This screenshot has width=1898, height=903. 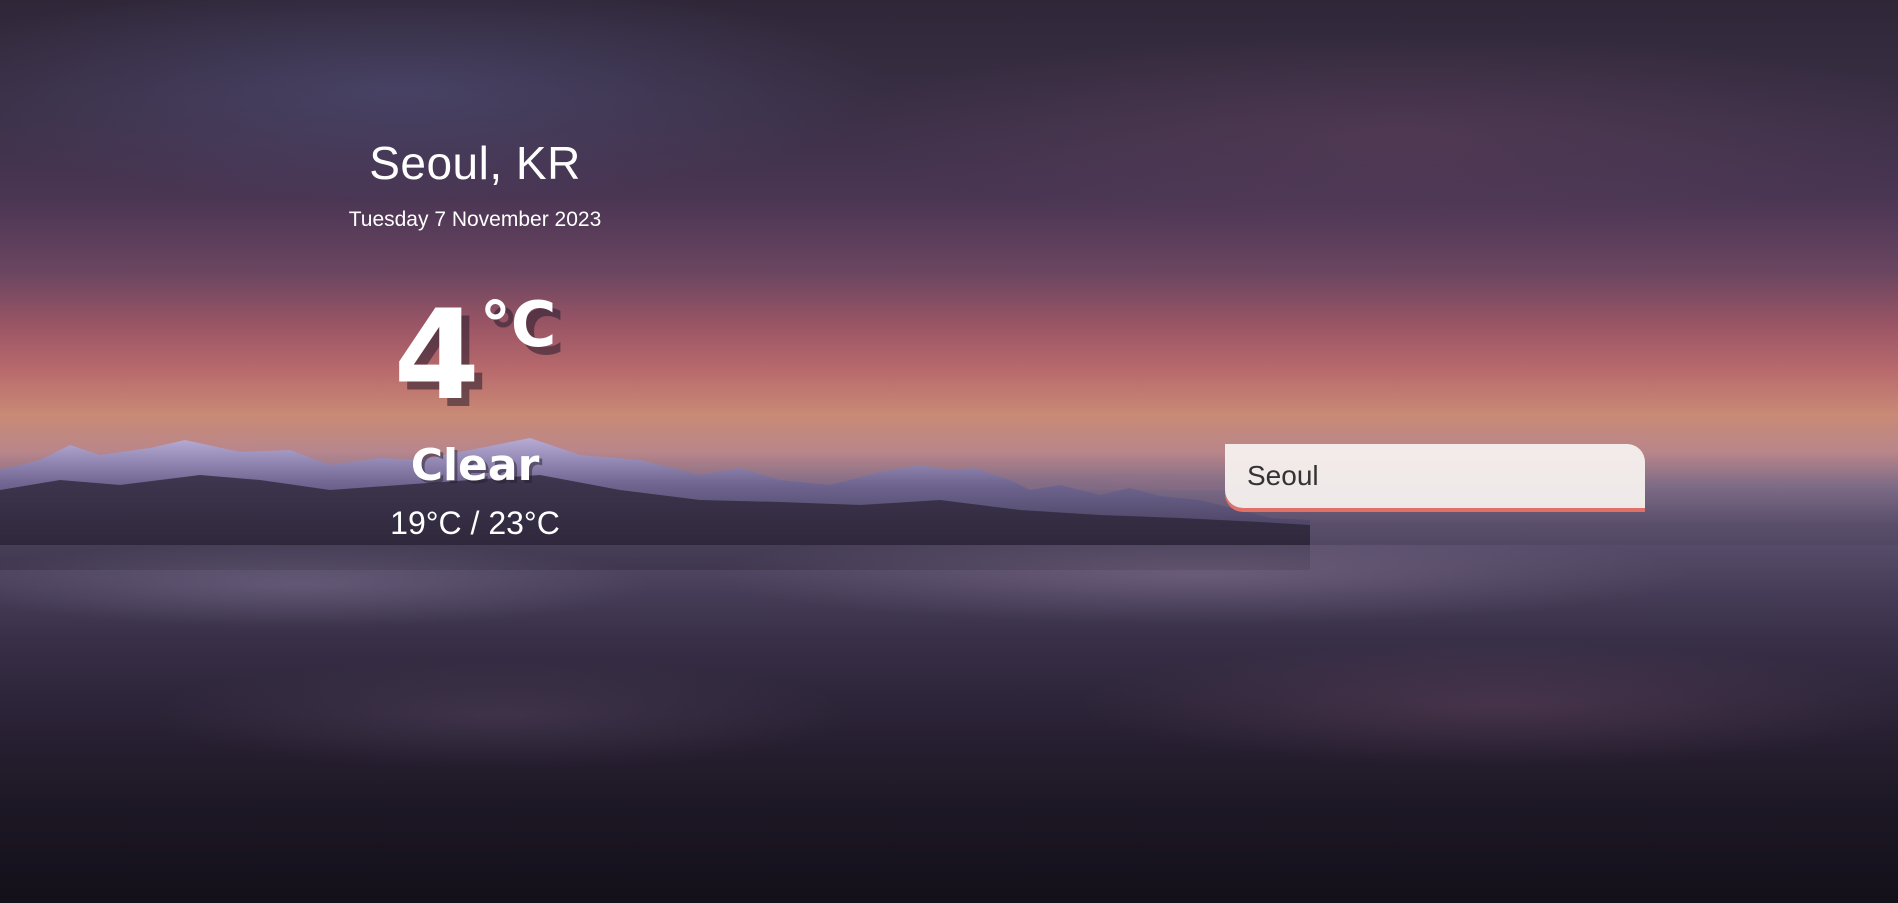 I want to click on temperature-unit: °C, so click(x=518, y=324).